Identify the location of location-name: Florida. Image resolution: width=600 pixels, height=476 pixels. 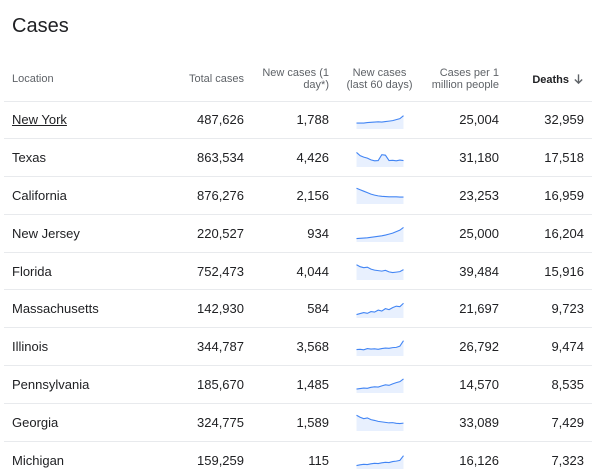
(32, 271).